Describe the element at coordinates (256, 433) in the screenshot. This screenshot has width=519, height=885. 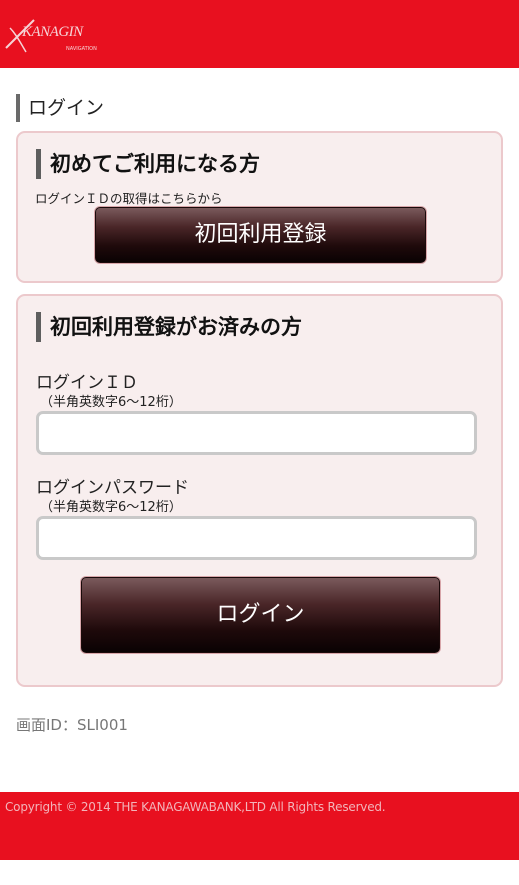
I see `login-id-input` at that location.